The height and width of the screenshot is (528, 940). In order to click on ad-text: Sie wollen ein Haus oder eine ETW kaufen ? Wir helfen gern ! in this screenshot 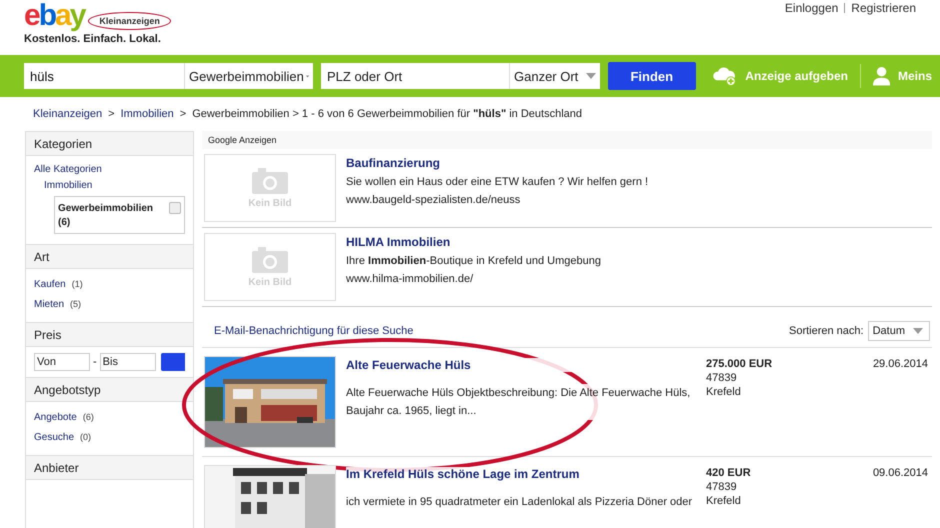, I will do `click(497, 182)`.